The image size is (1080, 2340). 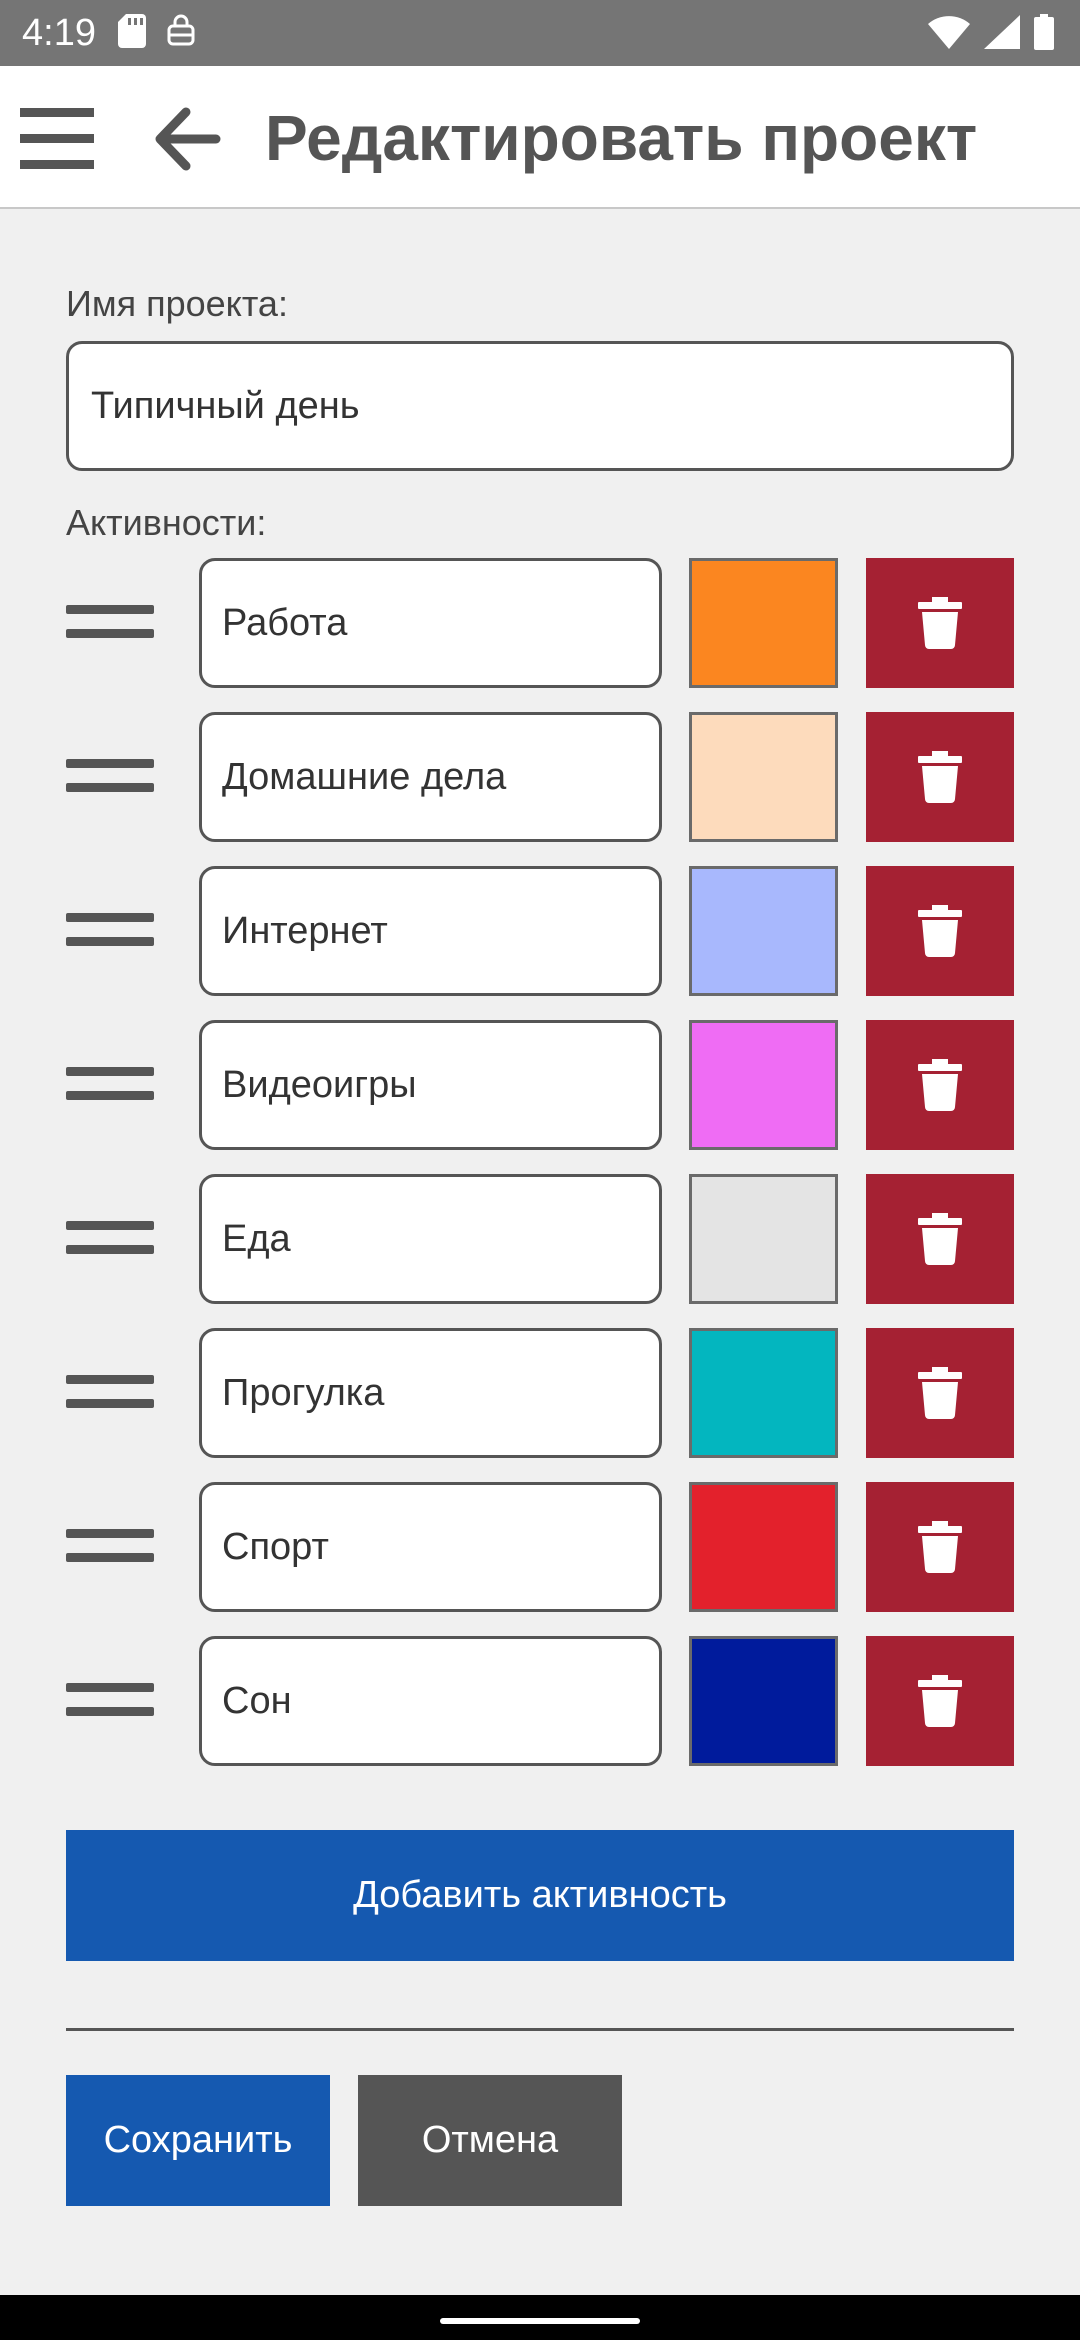 What do you see at coordinates (430, 931) in the screenshot?
I see `activity-name-input: Интернет` at bounding box center [430, 931].